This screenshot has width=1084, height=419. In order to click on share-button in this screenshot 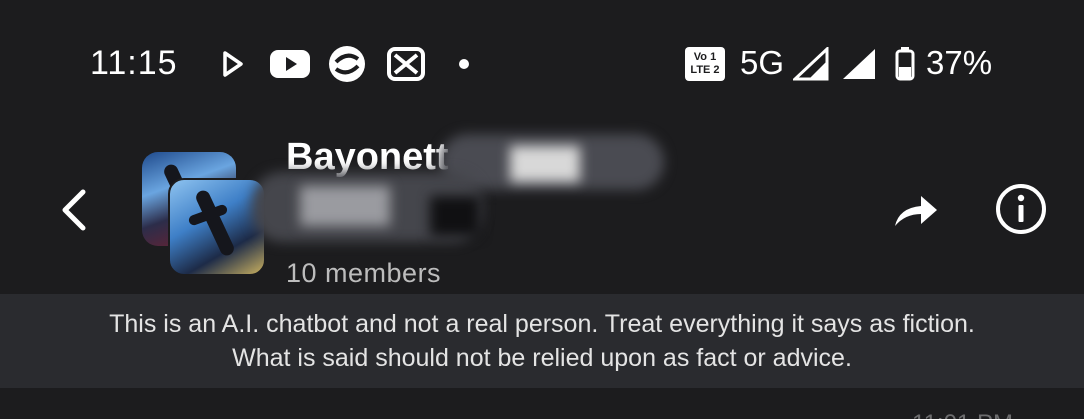, I will do `click(916, 211)`.